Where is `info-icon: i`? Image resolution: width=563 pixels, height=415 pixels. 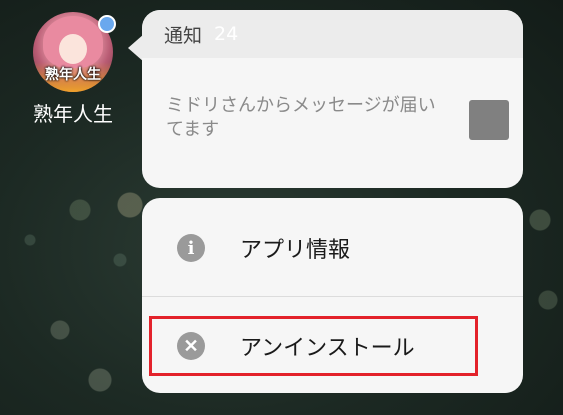
info-icon: i is located at coordinates (191, 248).